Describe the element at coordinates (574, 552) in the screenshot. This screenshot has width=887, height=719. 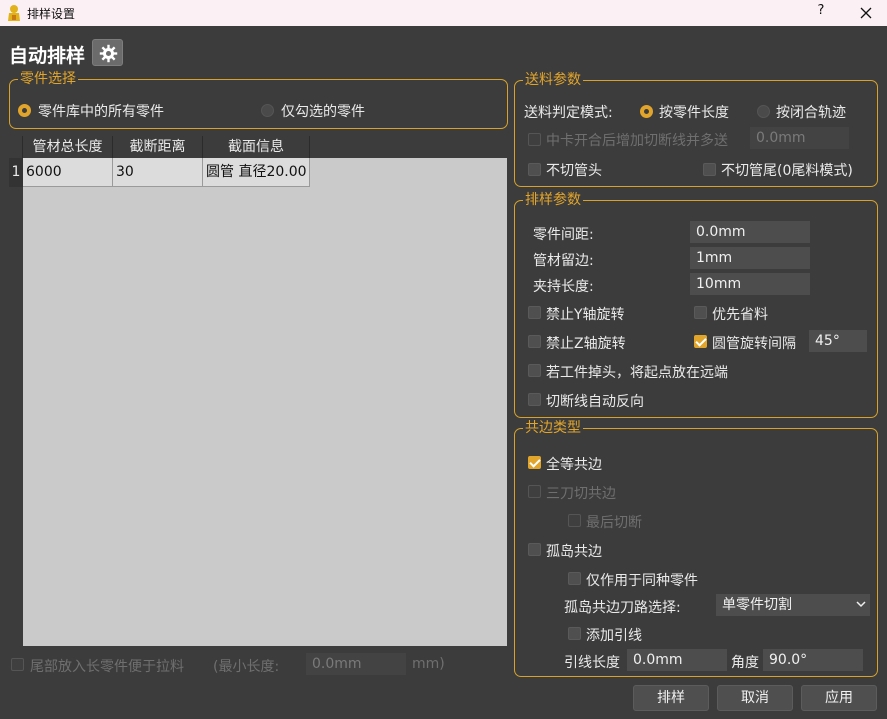
I see `island-label: 孤岛共边` at that location.